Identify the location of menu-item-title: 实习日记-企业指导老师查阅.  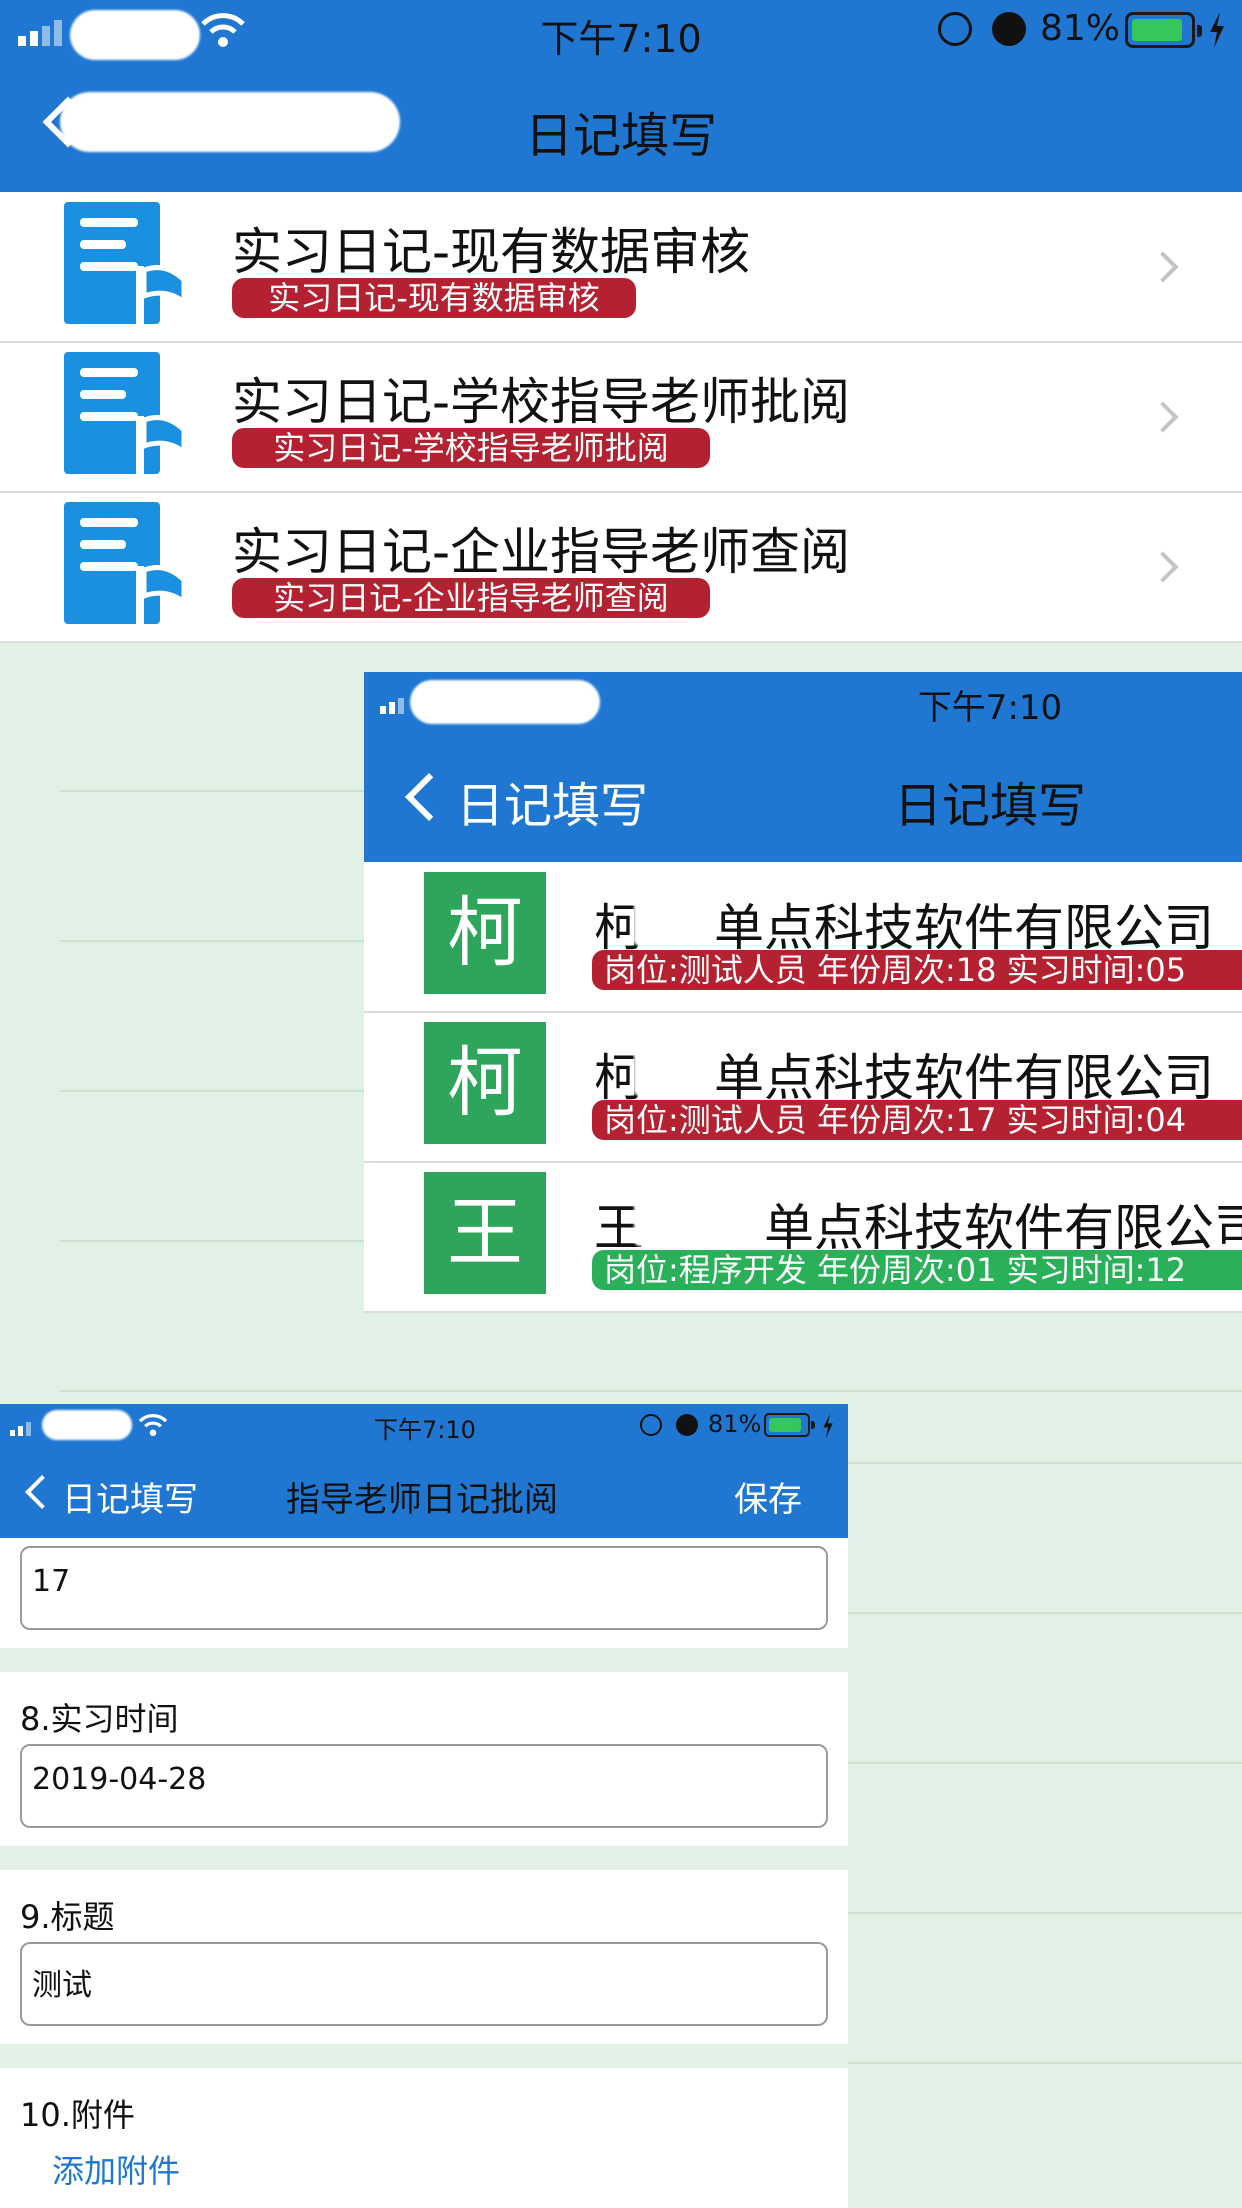
(541, 552).